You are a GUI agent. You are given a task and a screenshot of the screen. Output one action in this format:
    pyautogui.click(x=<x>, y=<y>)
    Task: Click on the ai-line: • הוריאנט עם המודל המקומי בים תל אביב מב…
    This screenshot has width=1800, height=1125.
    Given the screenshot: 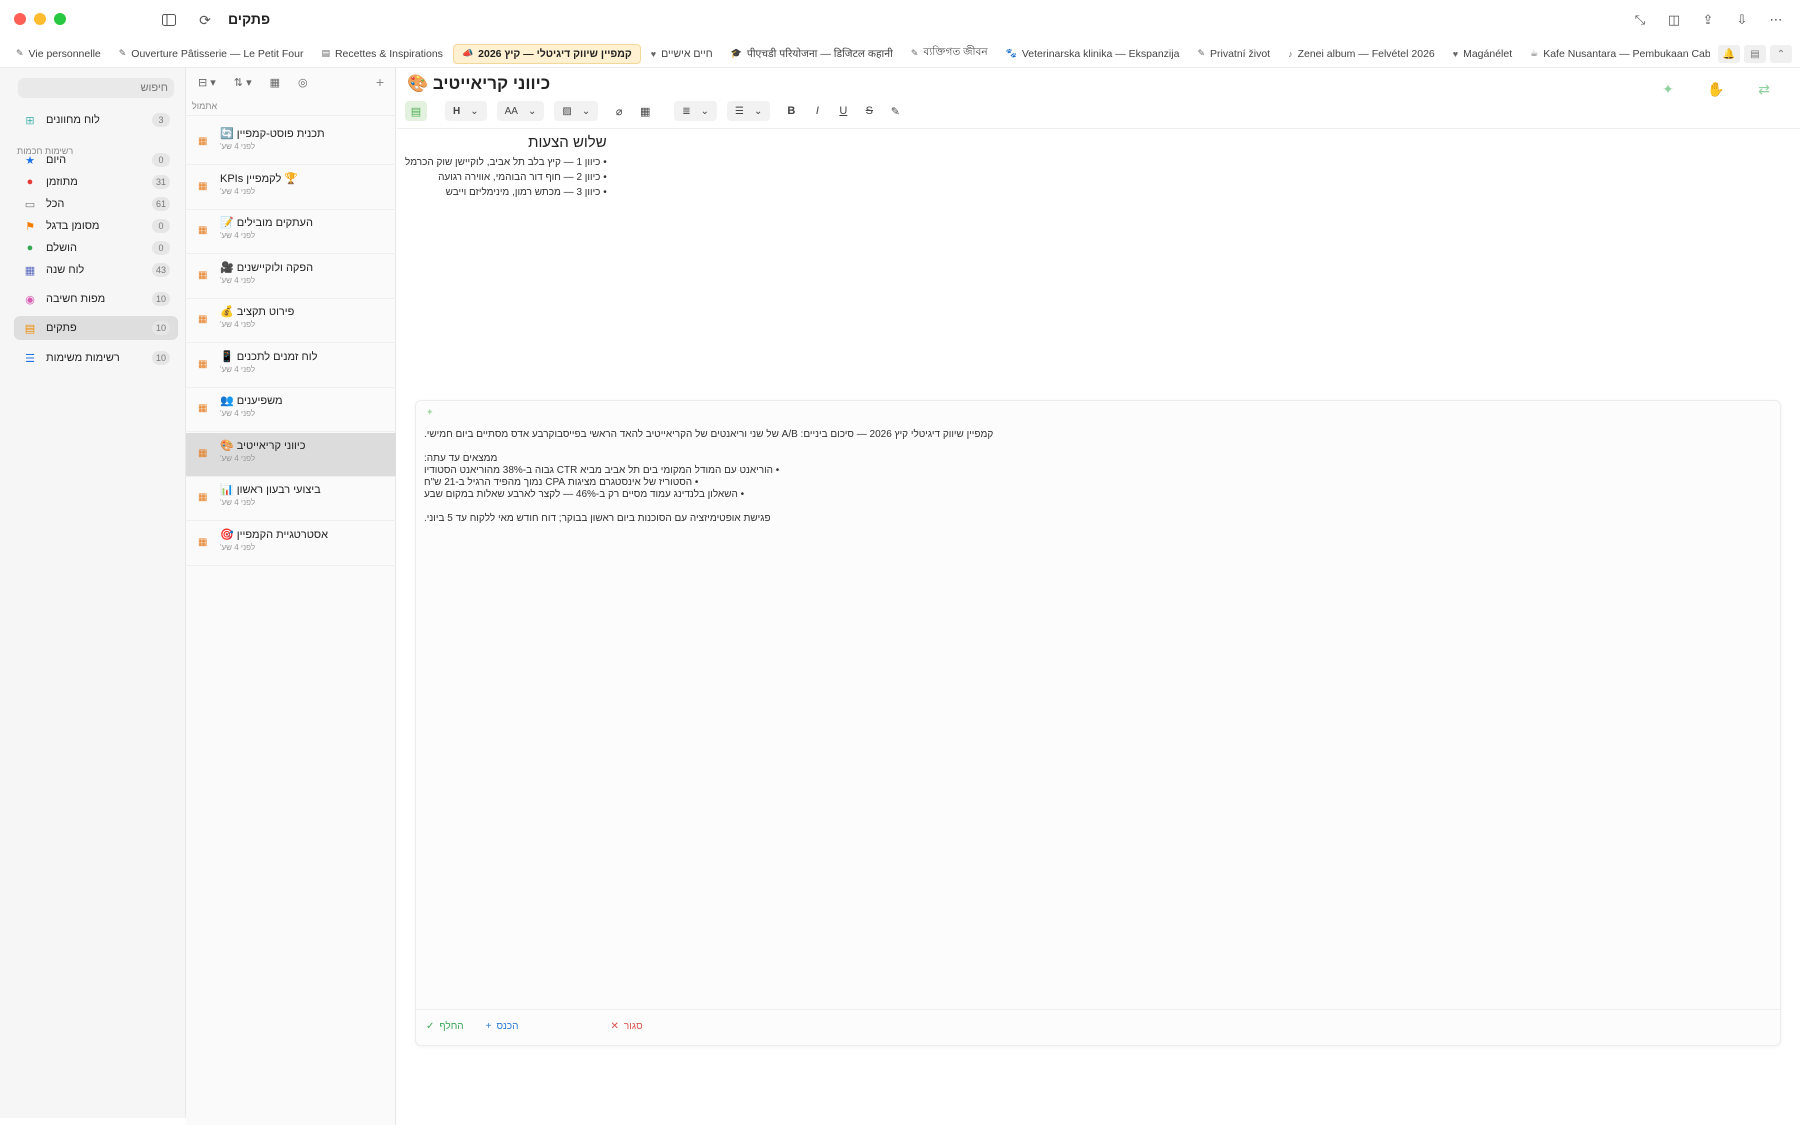 What is the action you would take?
    pyautogui.click(x=602, y=470)
    